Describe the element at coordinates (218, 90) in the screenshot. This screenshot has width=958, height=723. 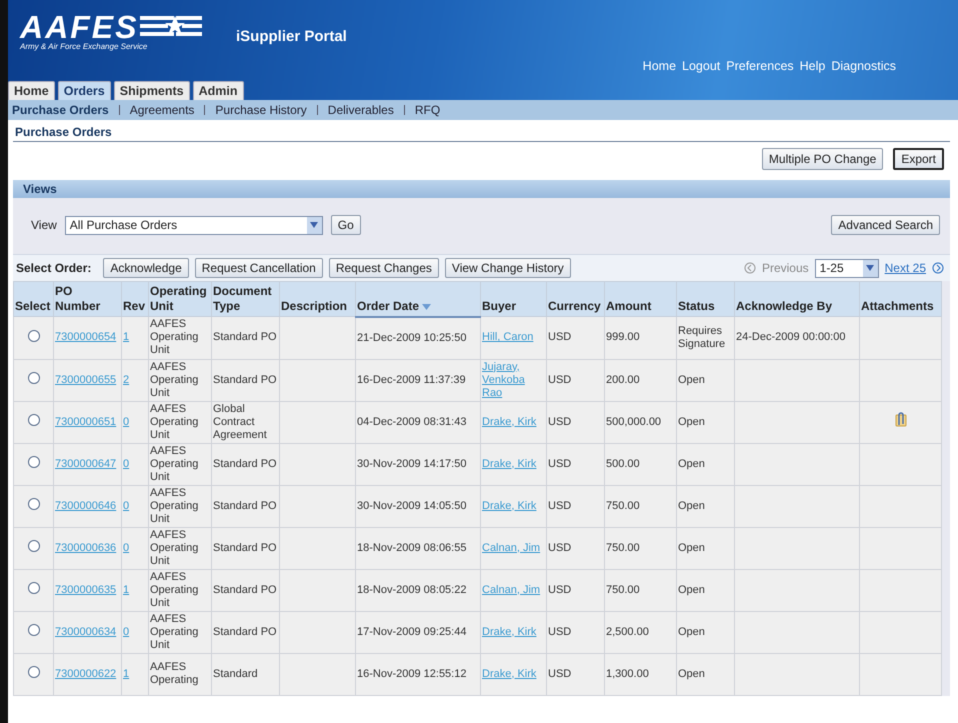
I see `tab: Admin` at that location.